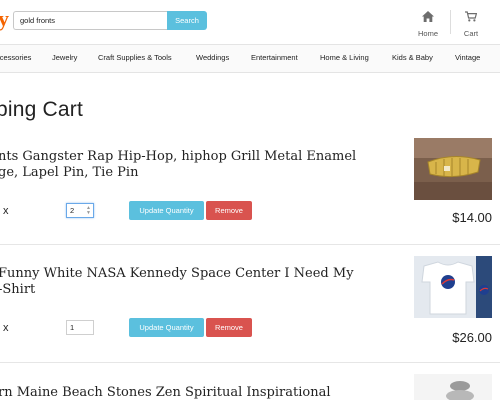  I want to click on item-price: $14.00, so click(472, 217).